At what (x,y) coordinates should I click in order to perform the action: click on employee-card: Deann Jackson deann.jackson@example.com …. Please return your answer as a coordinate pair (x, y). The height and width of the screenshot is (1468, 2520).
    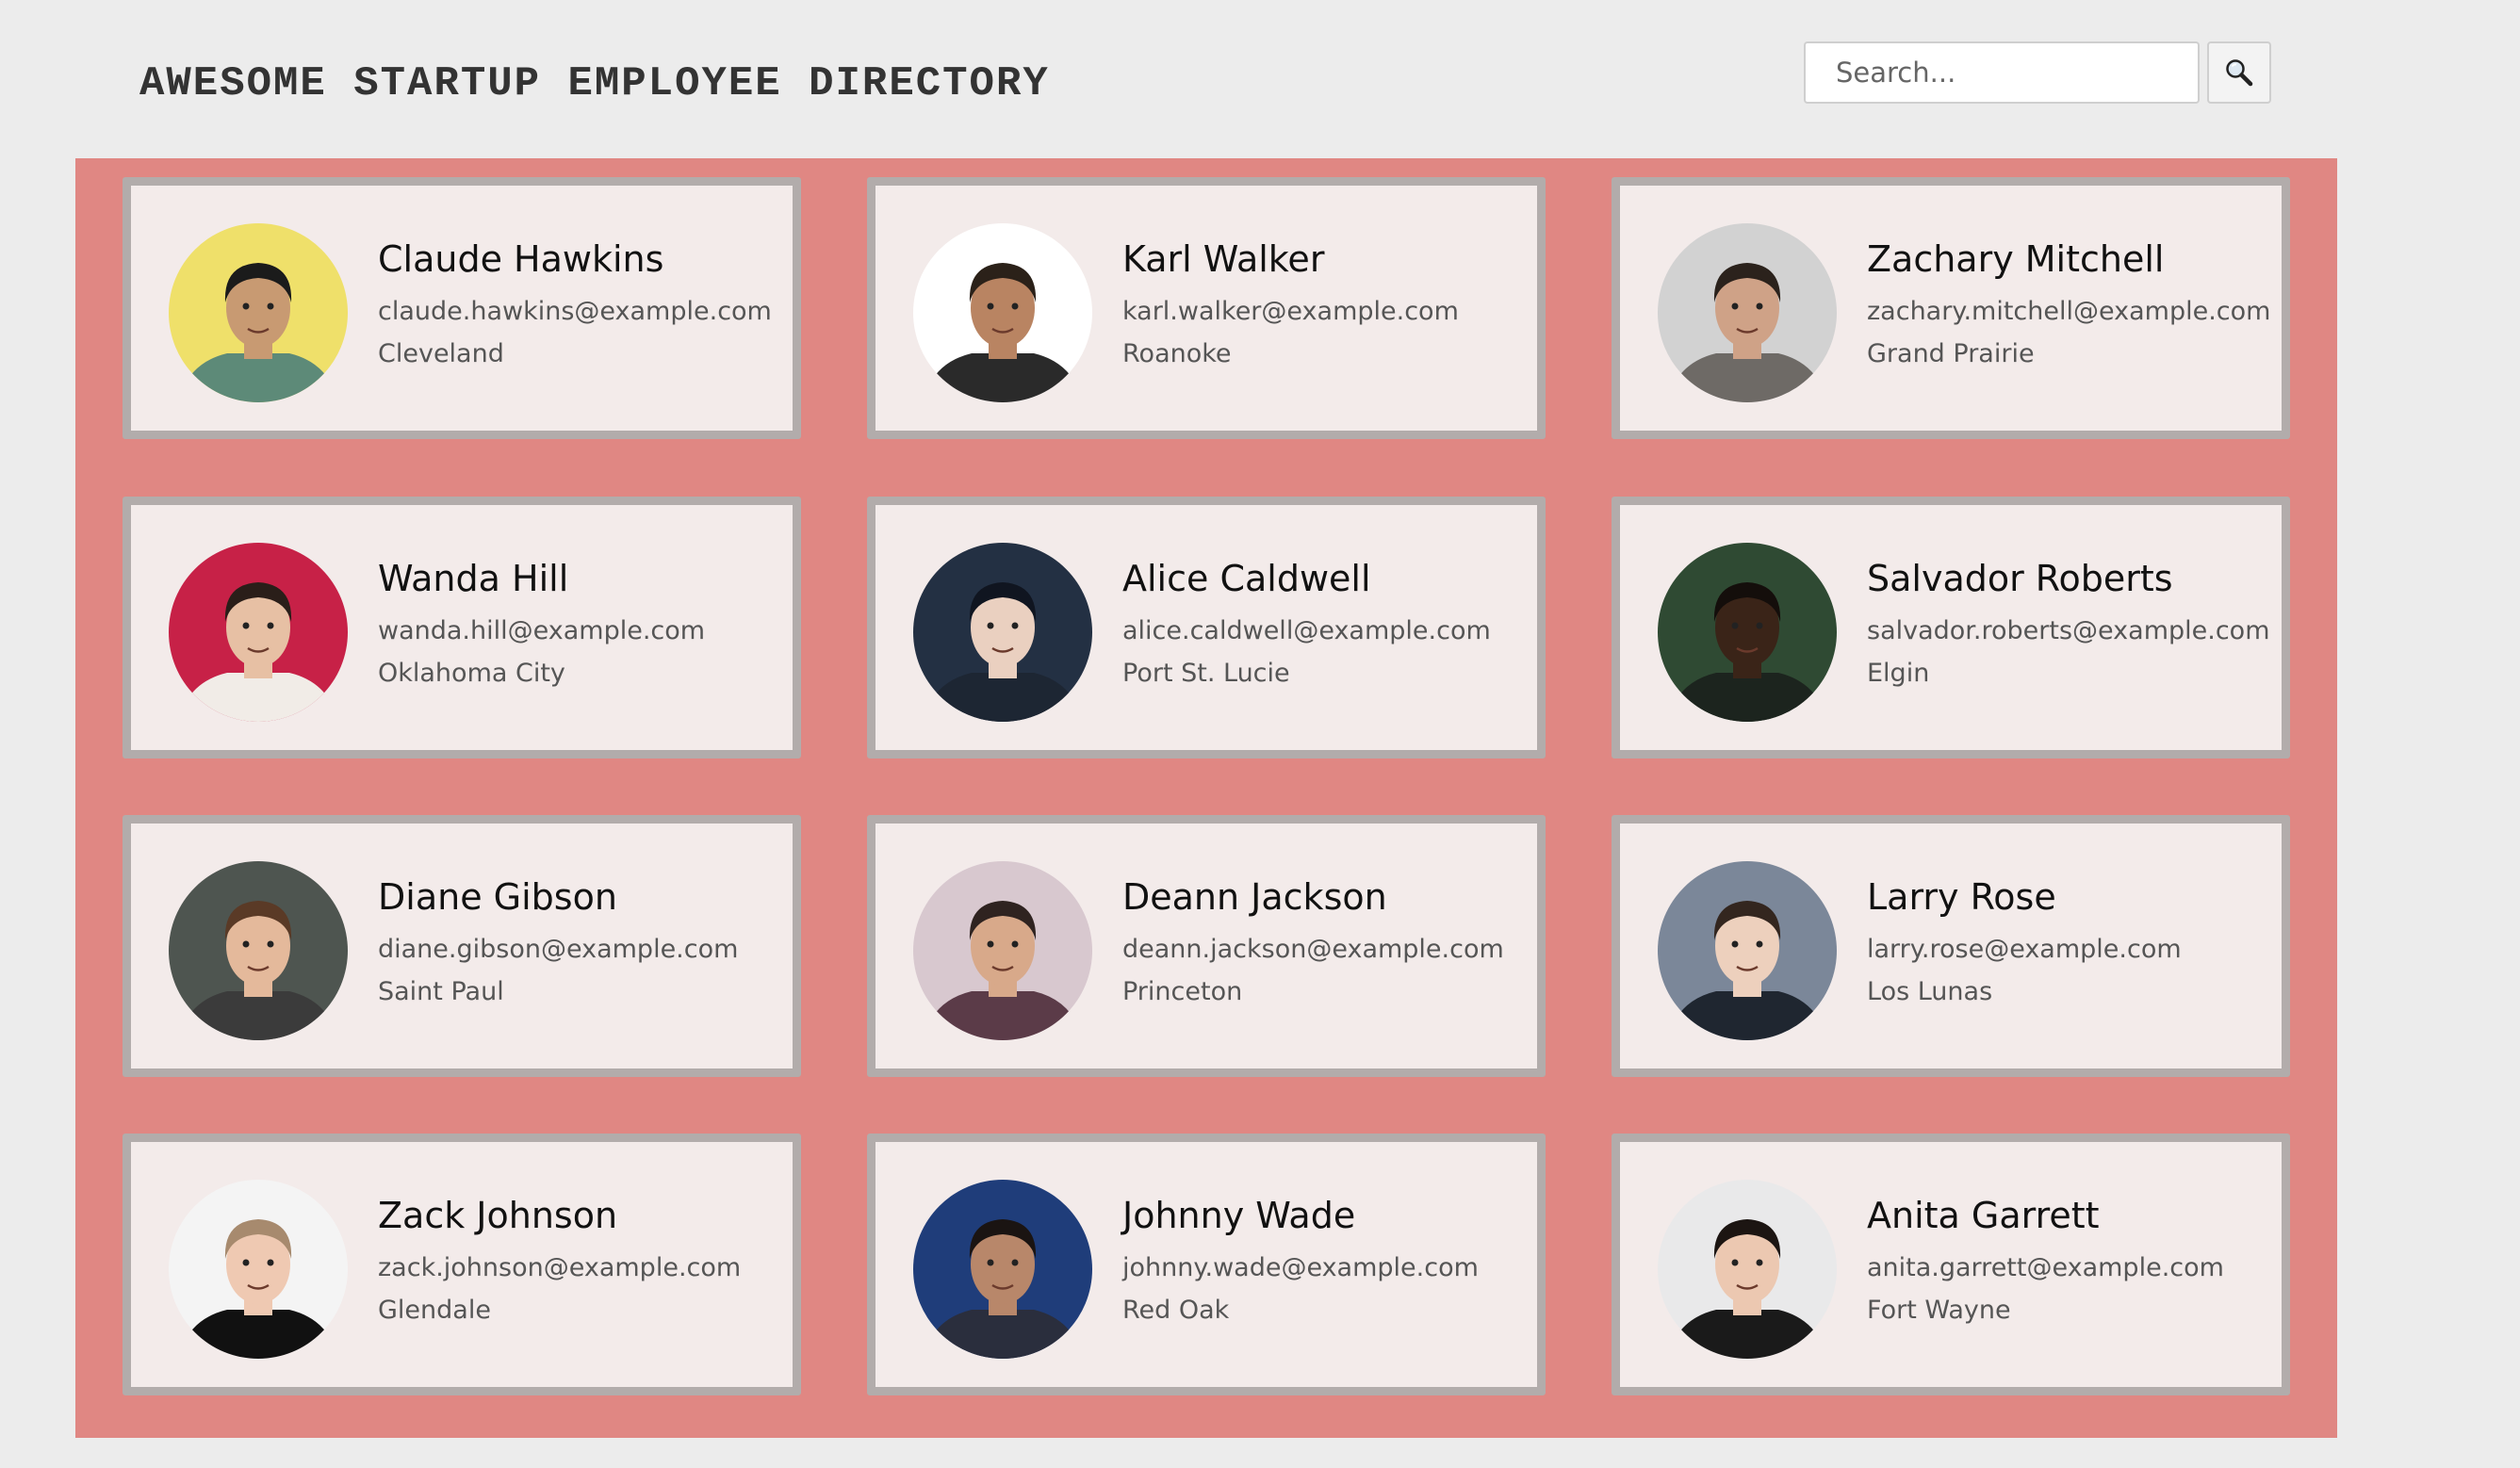
    Looking at the image, I should click on (1206, 946).